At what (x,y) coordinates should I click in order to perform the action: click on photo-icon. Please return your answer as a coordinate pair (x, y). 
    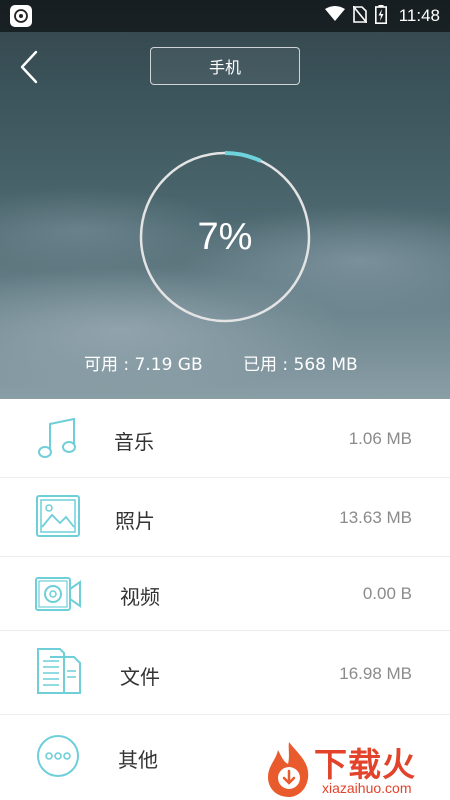
    Looking at the image, I should click on (58, 516).